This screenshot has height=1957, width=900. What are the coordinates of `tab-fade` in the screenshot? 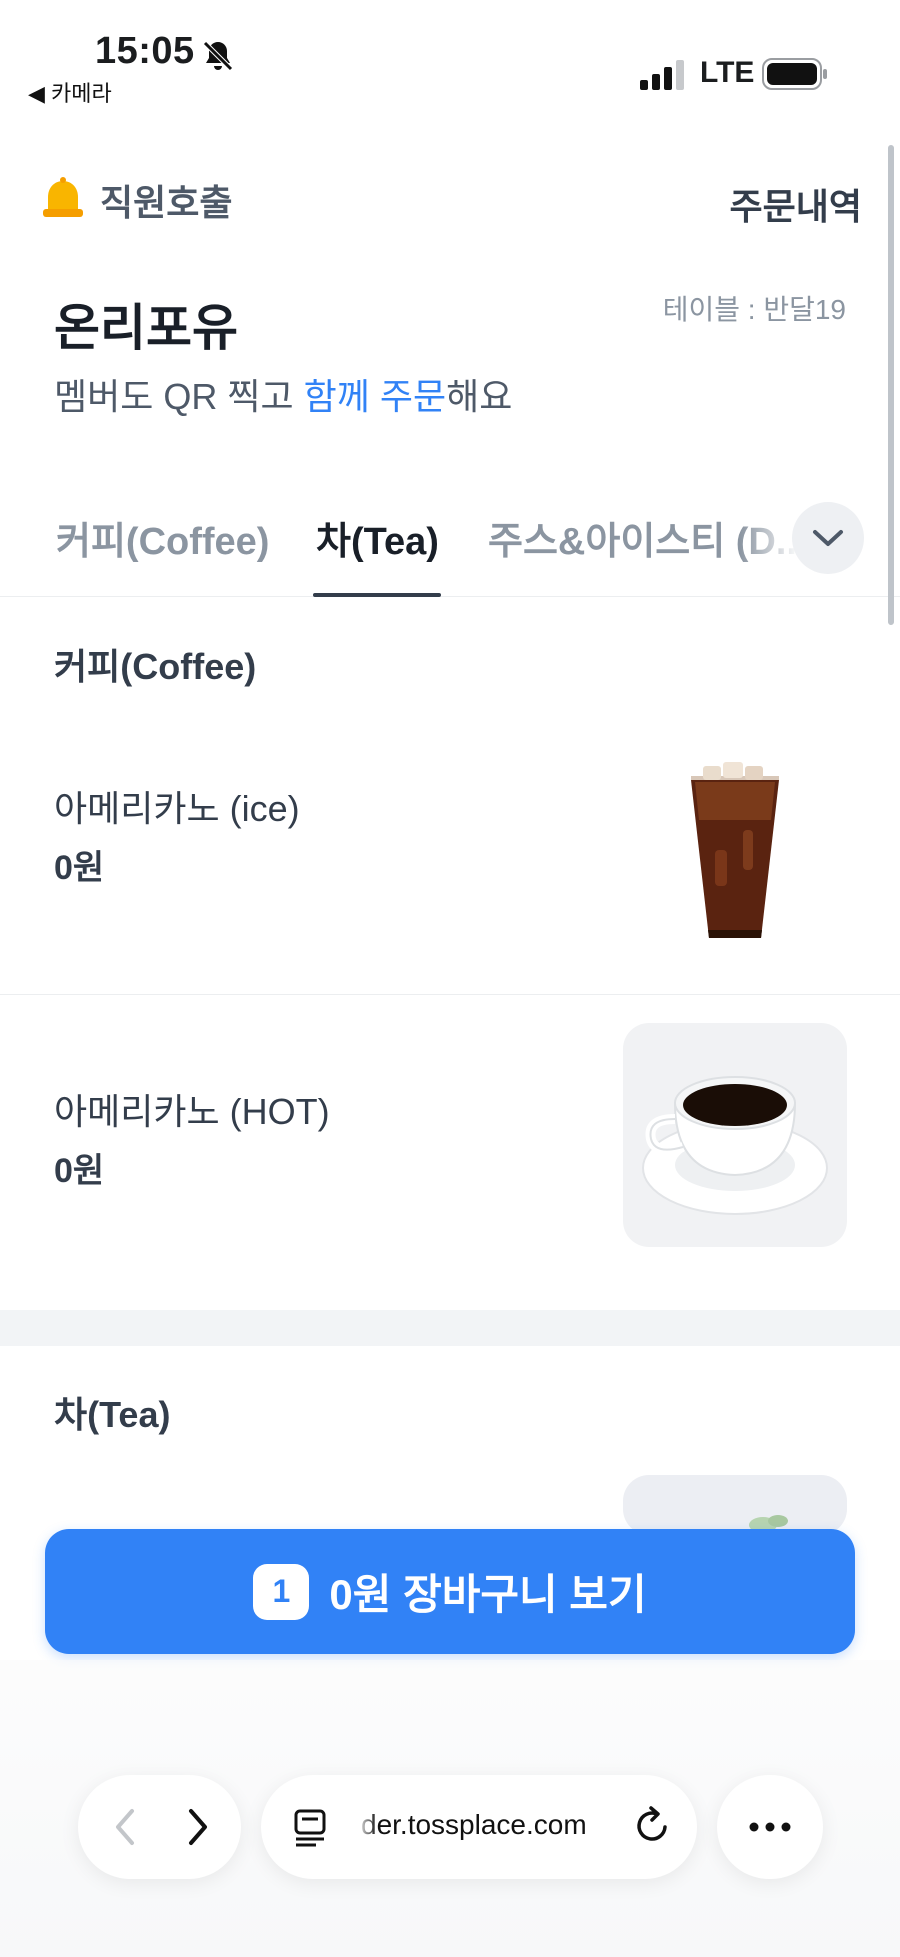 It's located at (770, 545).